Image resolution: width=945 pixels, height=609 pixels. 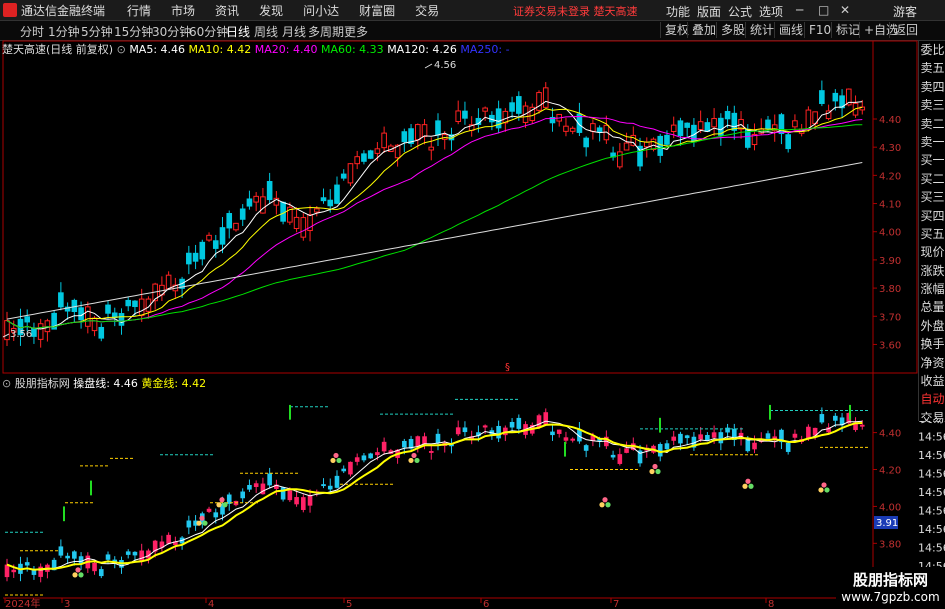 I want to click on high-price-label: 4.56, so click(x=445, y=65).